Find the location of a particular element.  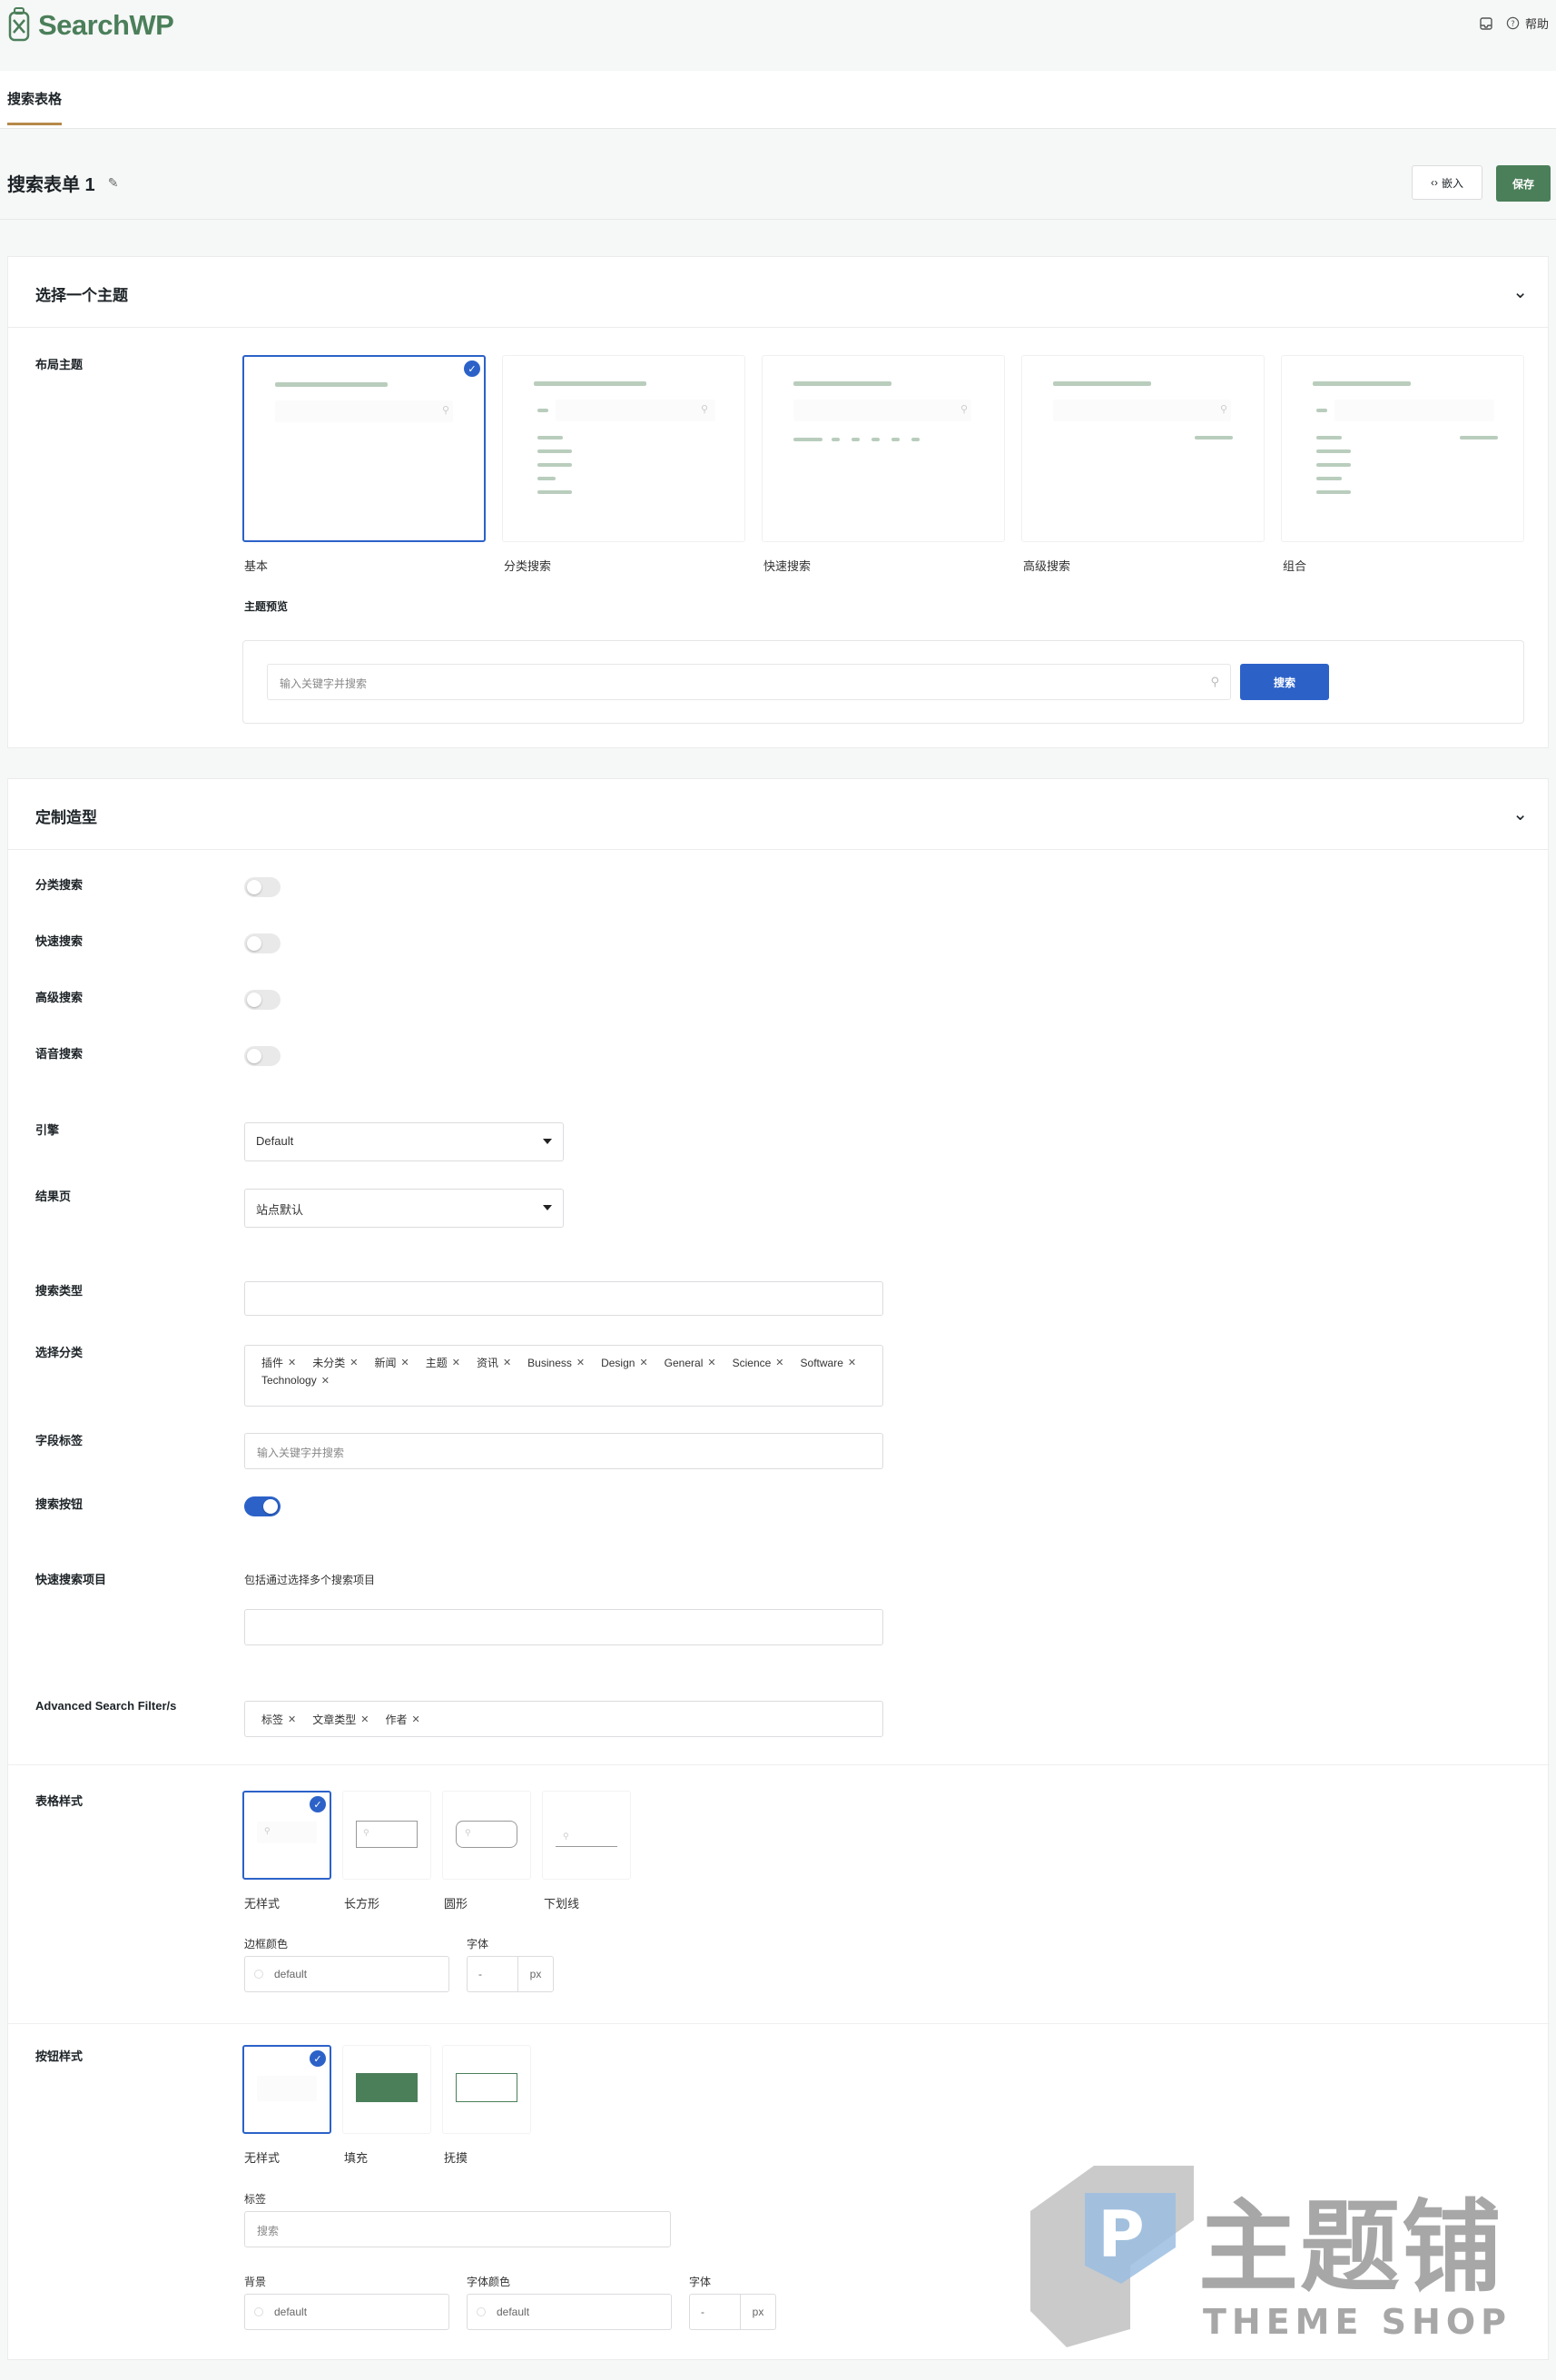

theme-card-combined is located at coordinates (1402, 449).